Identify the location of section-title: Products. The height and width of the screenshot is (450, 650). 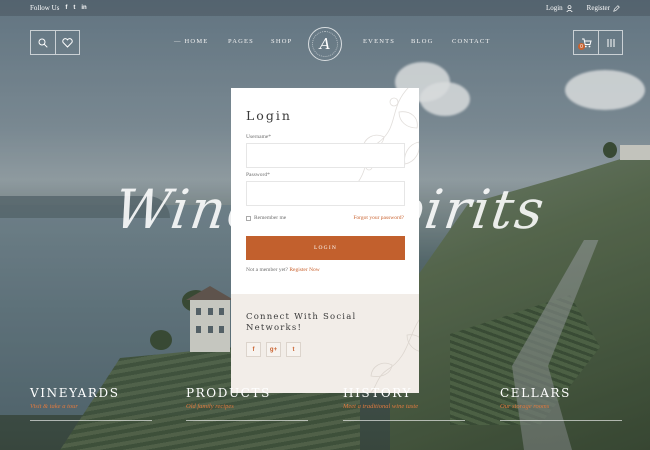
(228, 393).